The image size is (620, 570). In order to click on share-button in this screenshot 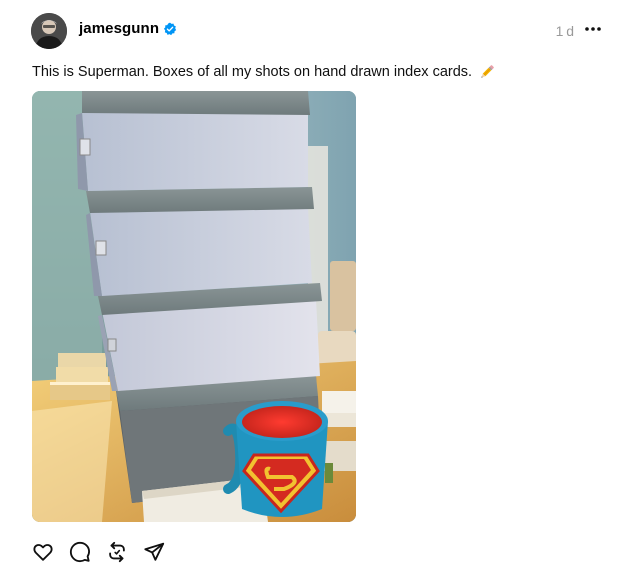, I will do `click(154, 552)`.